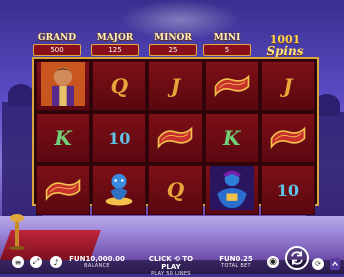  What do you see at coordinates (57, 38) in the screenshot?
I see `jackpot-name: GRAND` at bounding box center [57, 38].